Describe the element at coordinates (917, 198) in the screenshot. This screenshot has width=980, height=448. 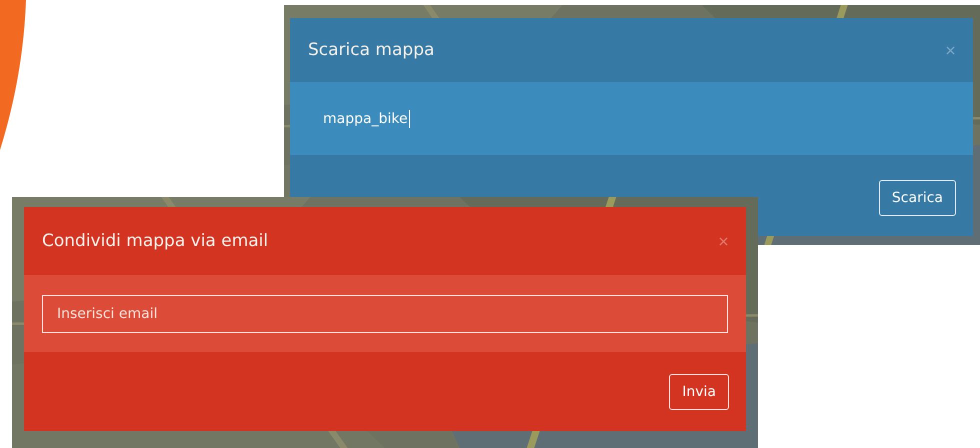
I see `submit-button: Scarica` at that location.